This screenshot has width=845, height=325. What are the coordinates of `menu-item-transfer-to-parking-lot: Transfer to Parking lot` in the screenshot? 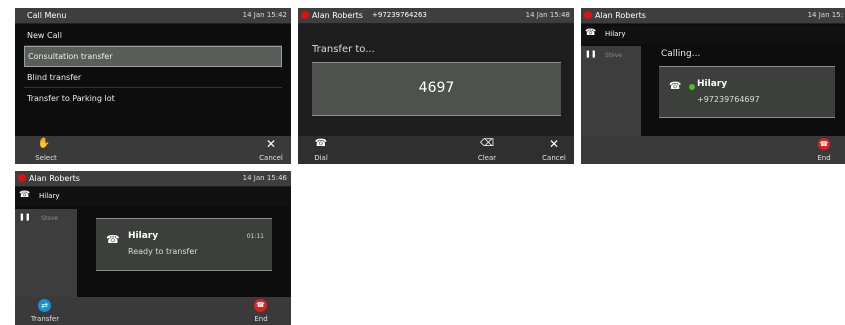 It's located at (153, 98).